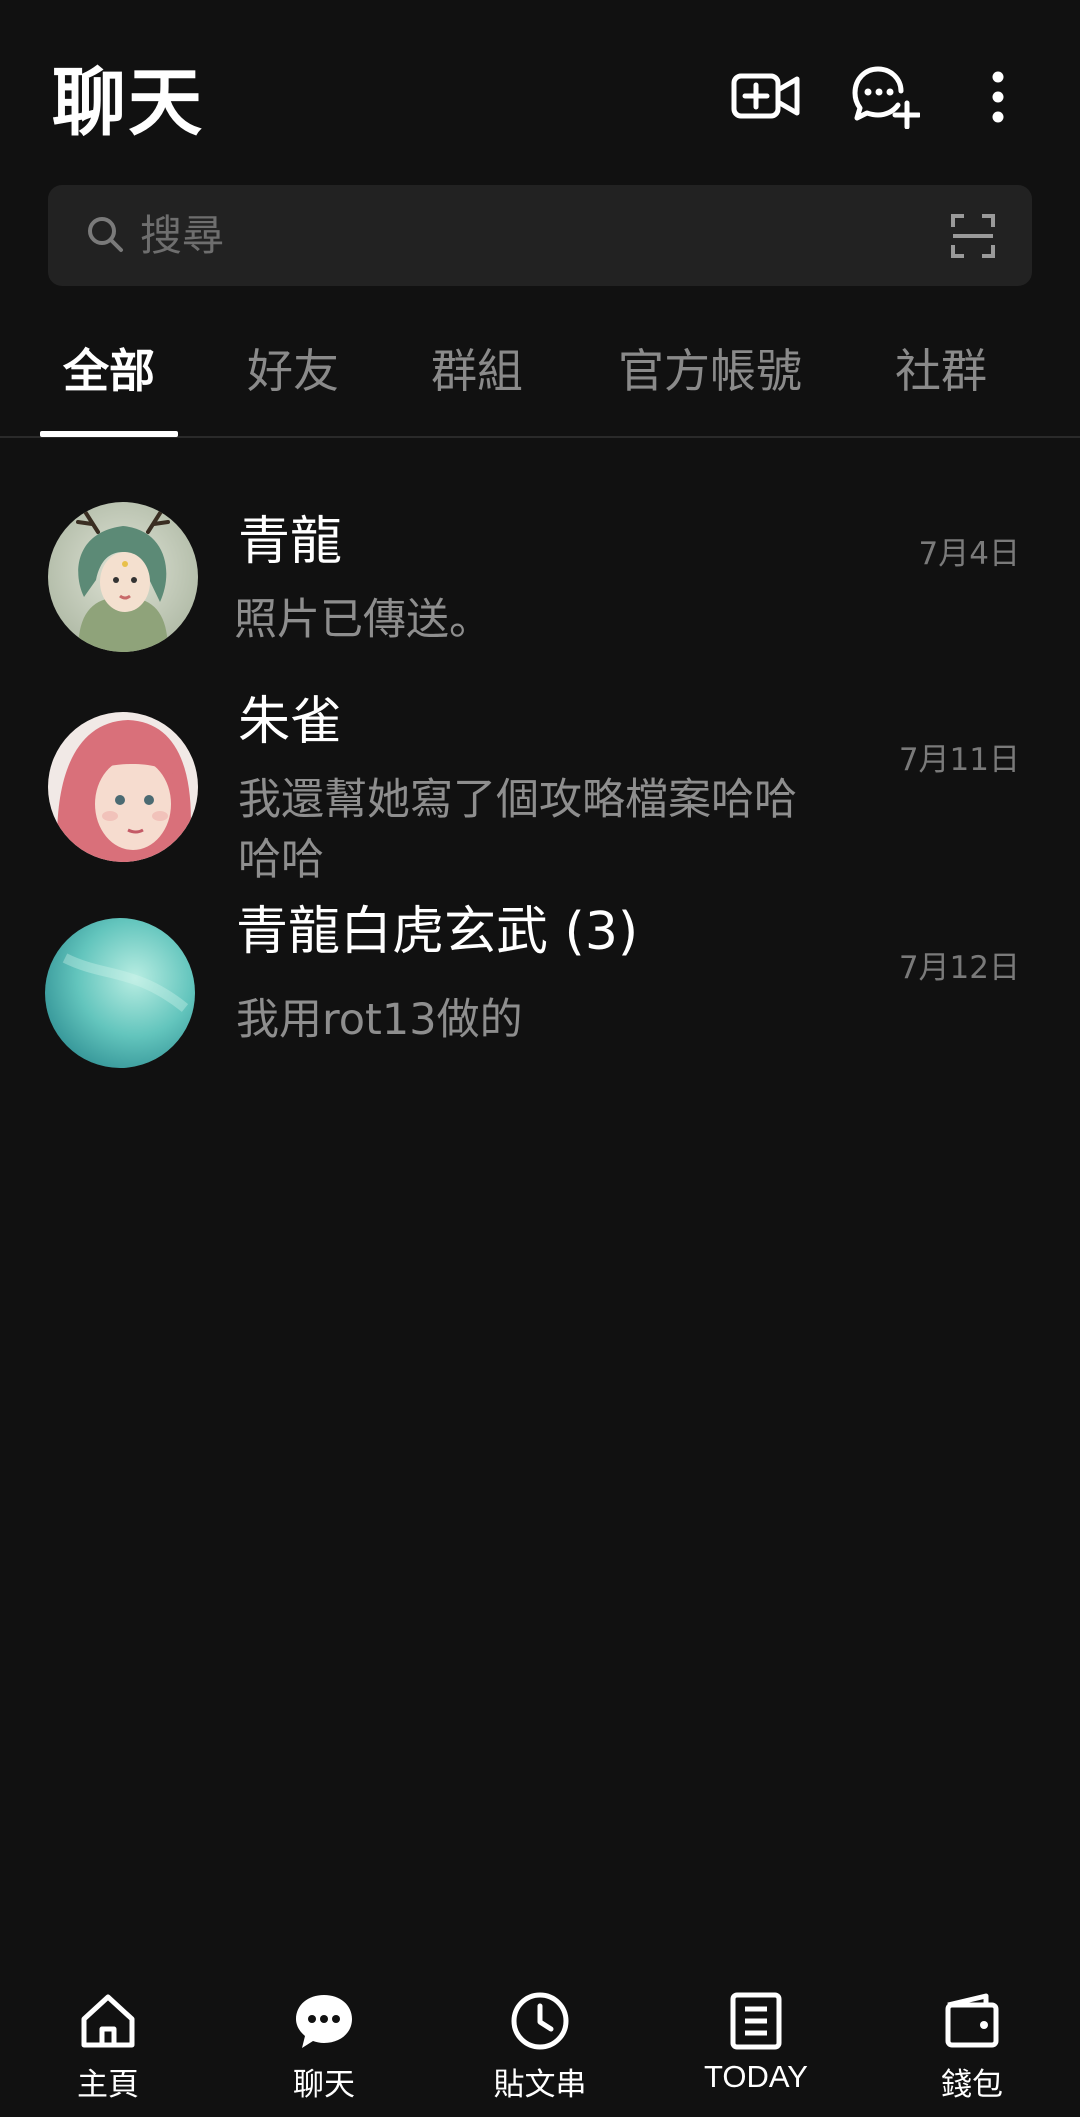  I want to click on home-icon, so click(108, 2021).